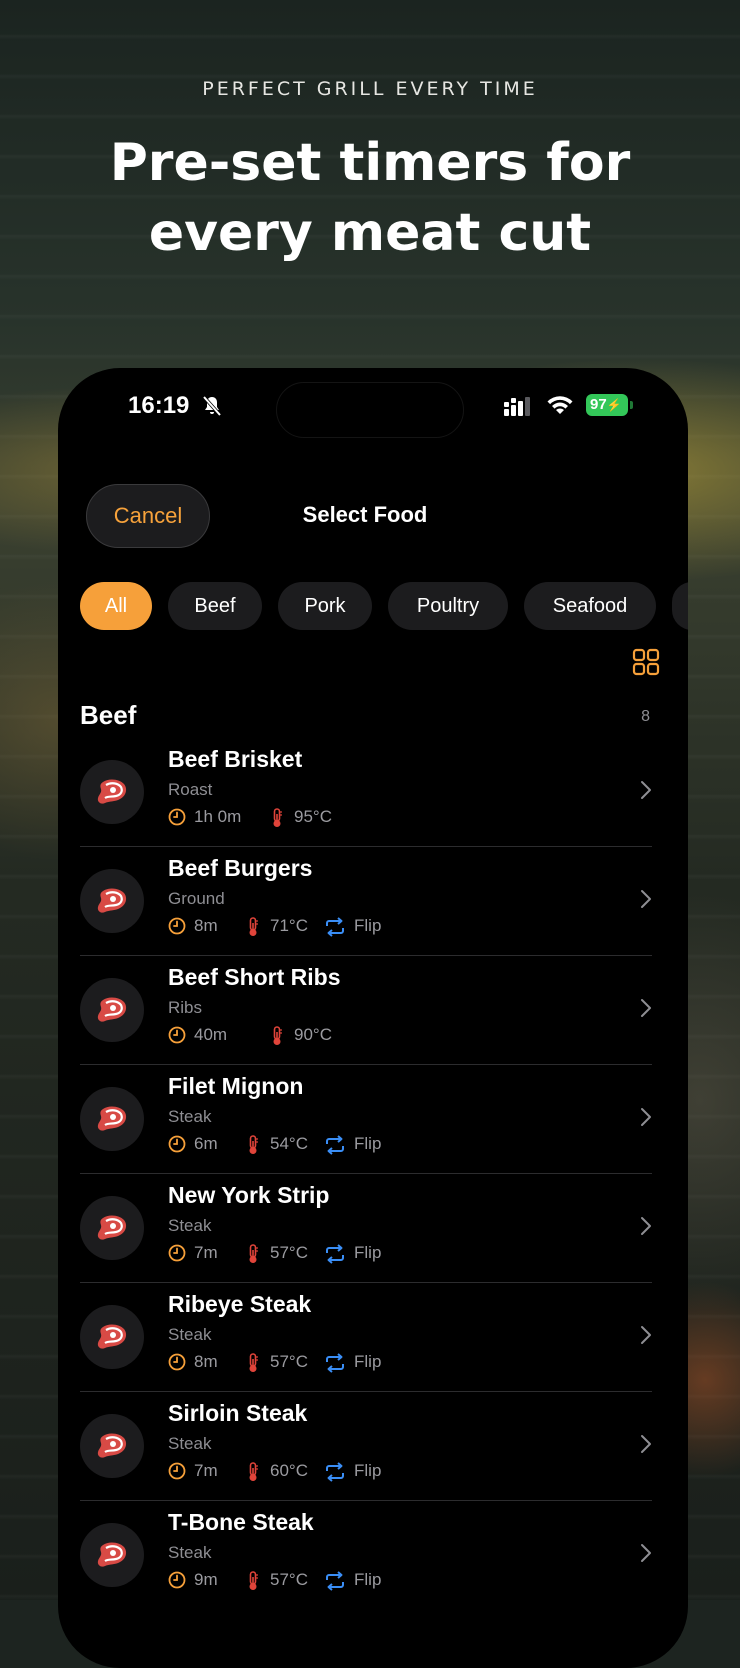  I want to click on food-row: Beef Short Ribs Ribs 40m 90°C, so click(366, 1010).